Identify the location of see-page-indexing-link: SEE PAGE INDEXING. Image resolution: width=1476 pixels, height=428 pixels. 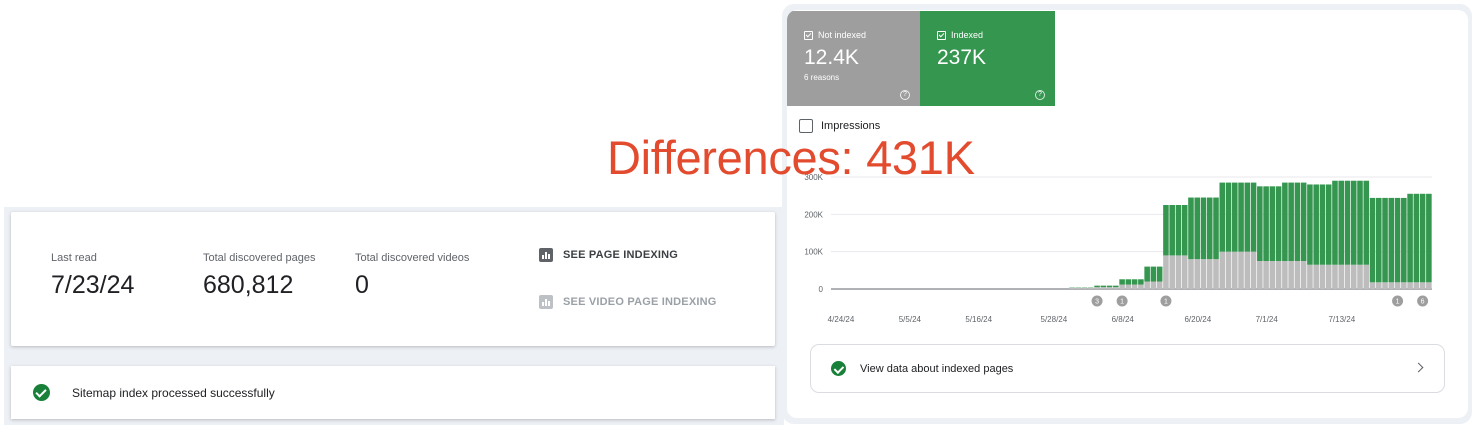
(608, 255).